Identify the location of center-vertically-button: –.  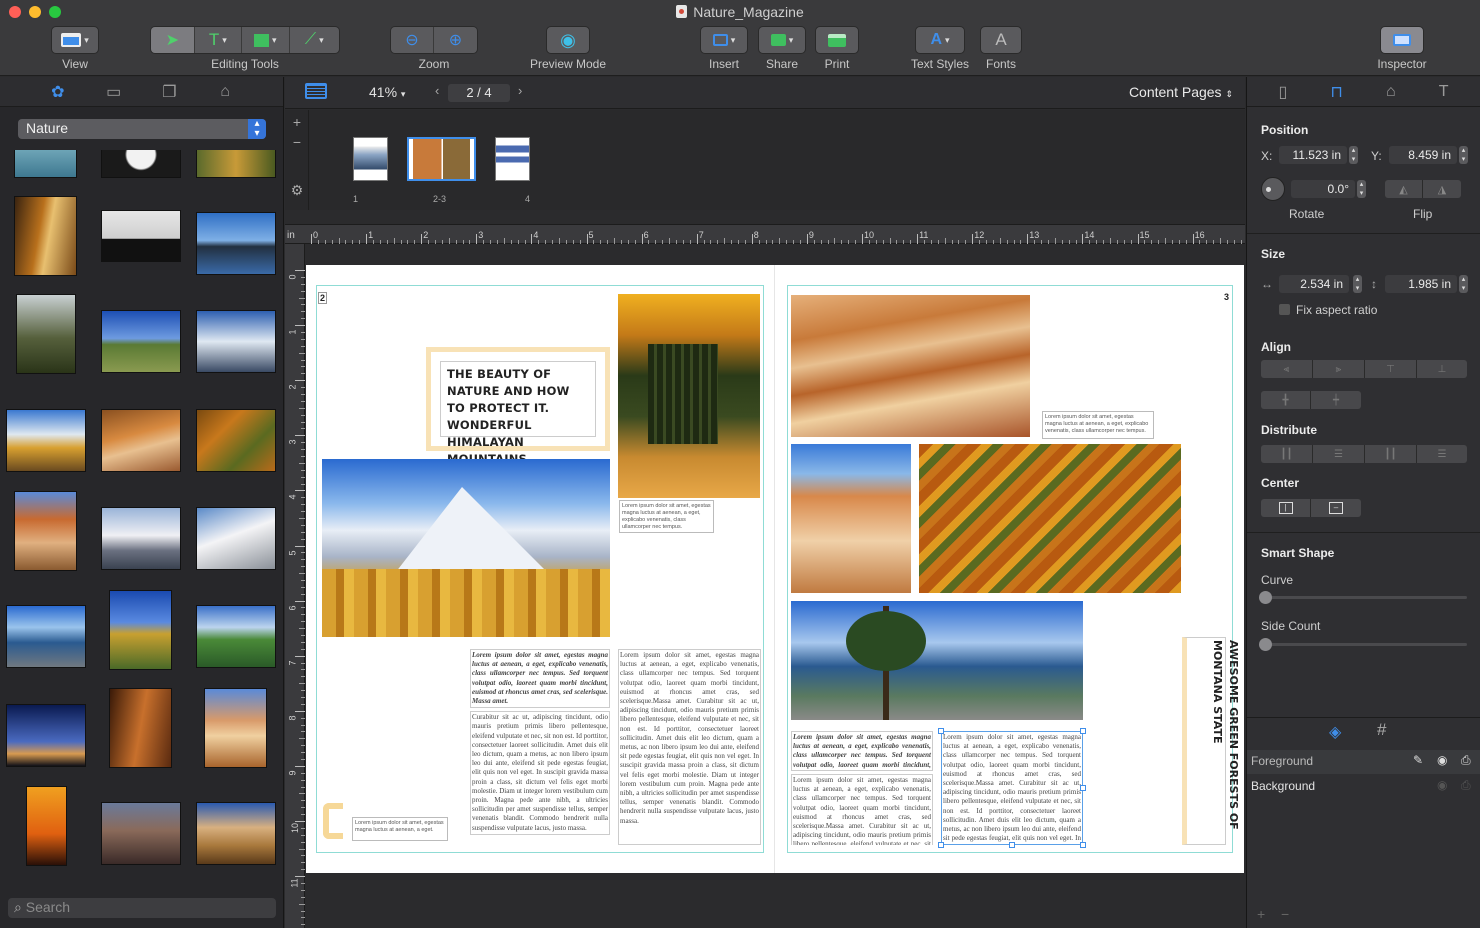
(1336, 508).